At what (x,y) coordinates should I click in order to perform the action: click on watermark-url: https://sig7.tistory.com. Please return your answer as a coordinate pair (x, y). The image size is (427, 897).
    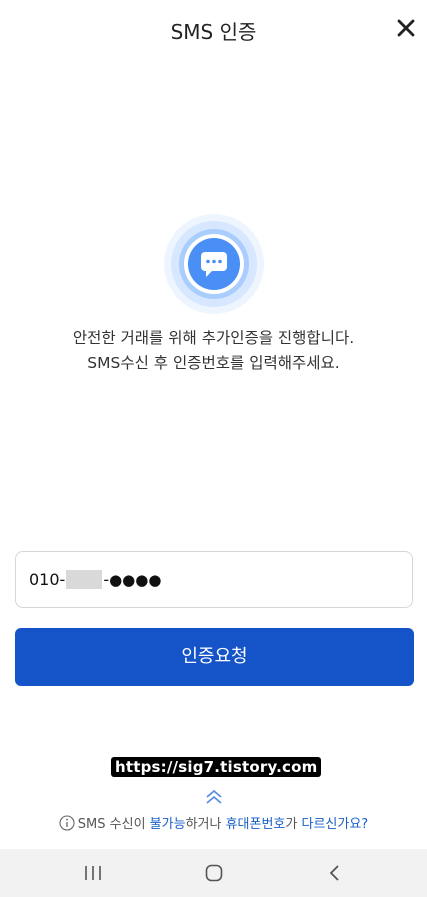
    Looking at the image, I should click on (216, 767).